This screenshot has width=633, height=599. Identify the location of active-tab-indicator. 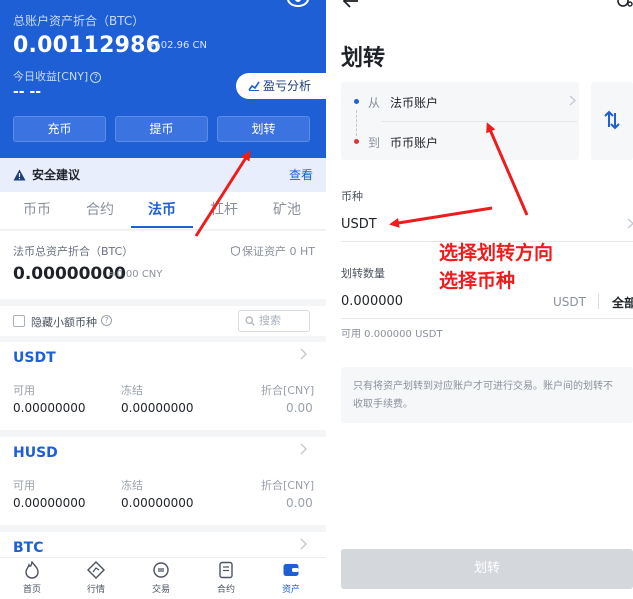
(162, 227).